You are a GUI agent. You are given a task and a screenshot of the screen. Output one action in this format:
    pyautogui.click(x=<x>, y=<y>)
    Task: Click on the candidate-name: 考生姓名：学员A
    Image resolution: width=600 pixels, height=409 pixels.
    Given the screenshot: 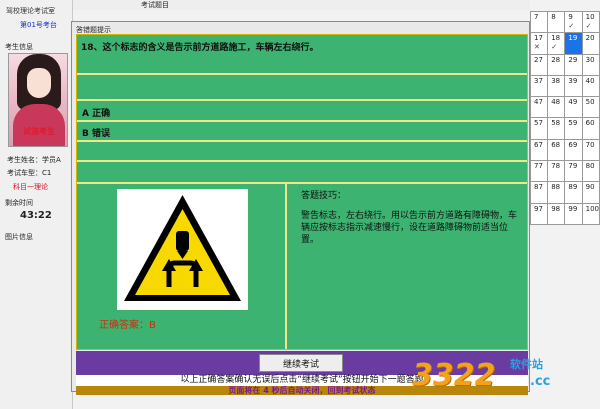 What is the action you would take?
    pyautogui.click(x=34, y=160)
    